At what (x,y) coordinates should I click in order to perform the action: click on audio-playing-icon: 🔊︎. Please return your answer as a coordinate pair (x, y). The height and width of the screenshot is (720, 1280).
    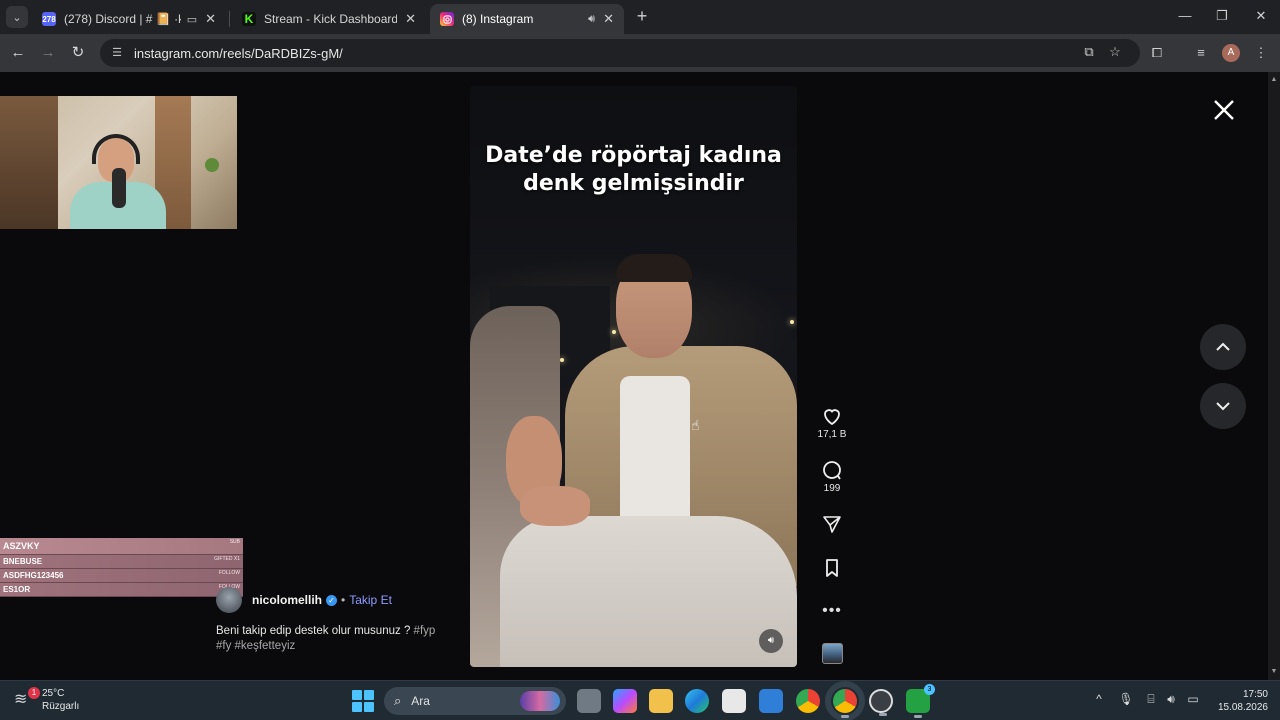
    Looking at the image, I should click on (591, 19).